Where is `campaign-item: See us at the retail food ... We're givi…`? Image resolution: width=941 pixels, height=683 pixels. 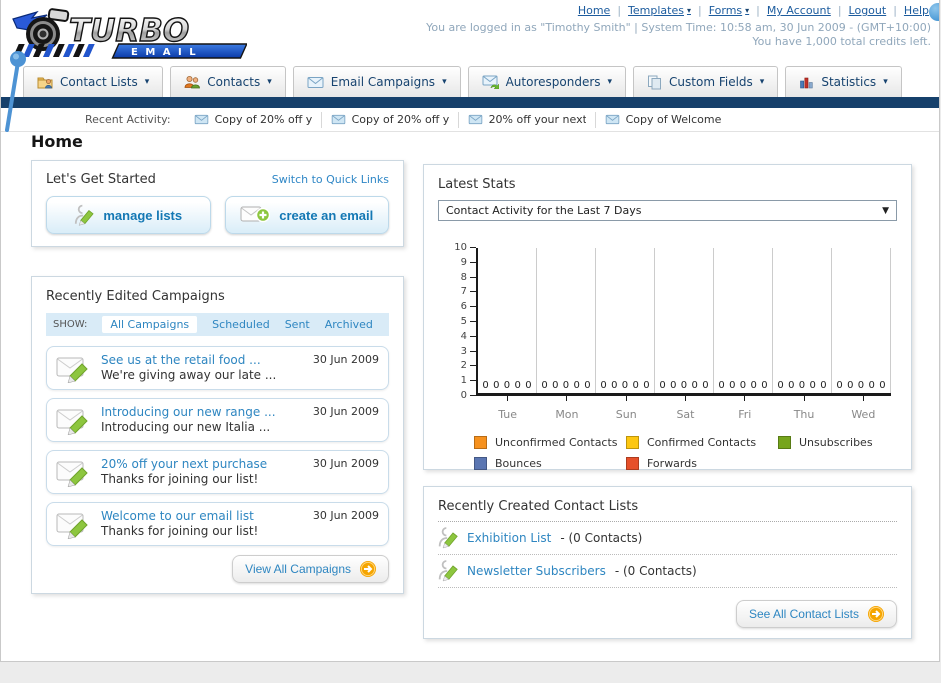
campaign-item: See us at the retail food ... We're givi… is located at coordinates (217, 368).